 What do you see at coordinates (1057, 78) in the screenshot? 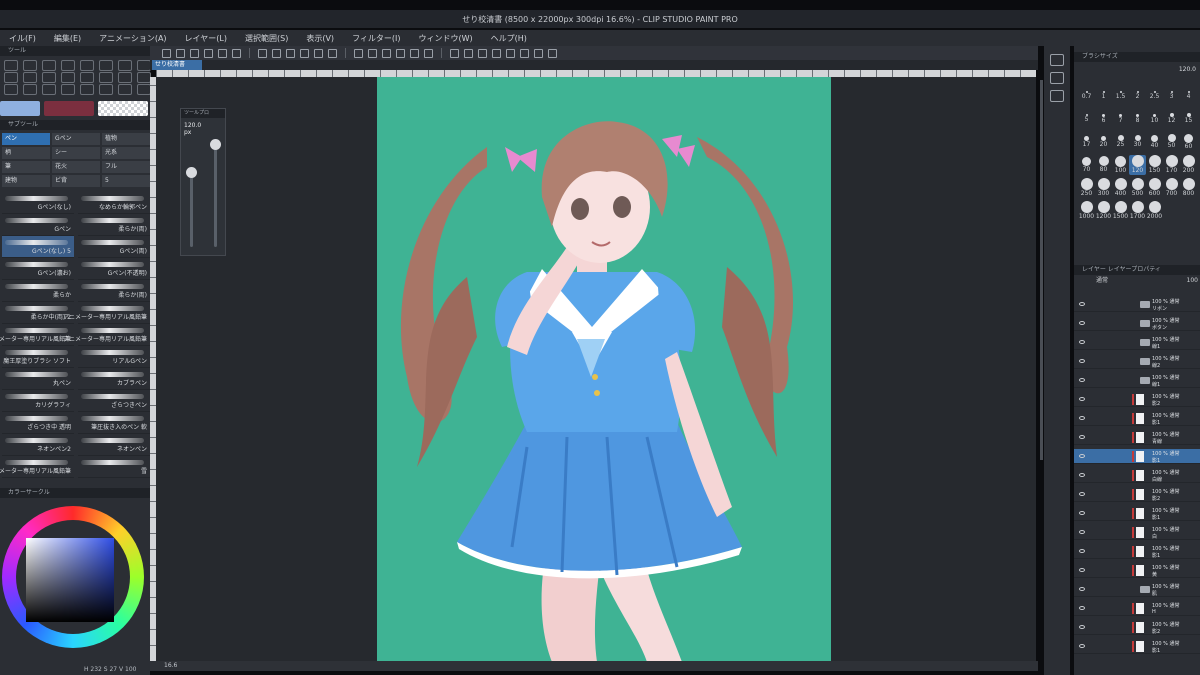
I see `material-icon` at bounding box center [1057, 78].